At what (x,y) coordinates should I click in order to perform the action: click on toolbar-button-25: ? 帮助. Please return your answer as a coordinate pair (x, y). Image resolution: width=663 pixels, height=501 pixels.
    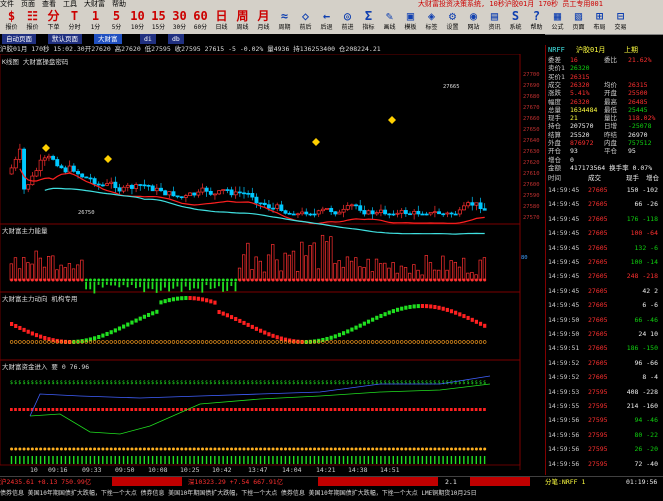
    Looking at the image, I should click on (536, 21).